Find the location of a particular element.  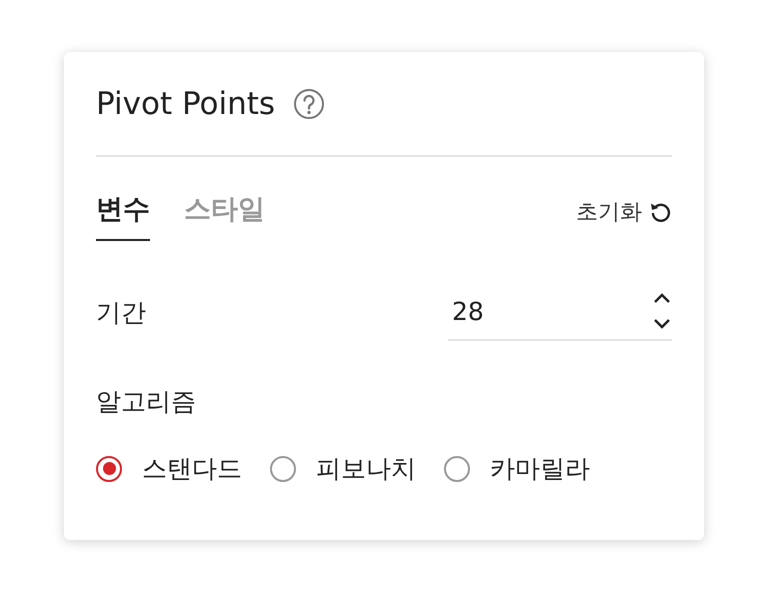

dialog-title: Pivot Points is located at coordinates (186, 104).